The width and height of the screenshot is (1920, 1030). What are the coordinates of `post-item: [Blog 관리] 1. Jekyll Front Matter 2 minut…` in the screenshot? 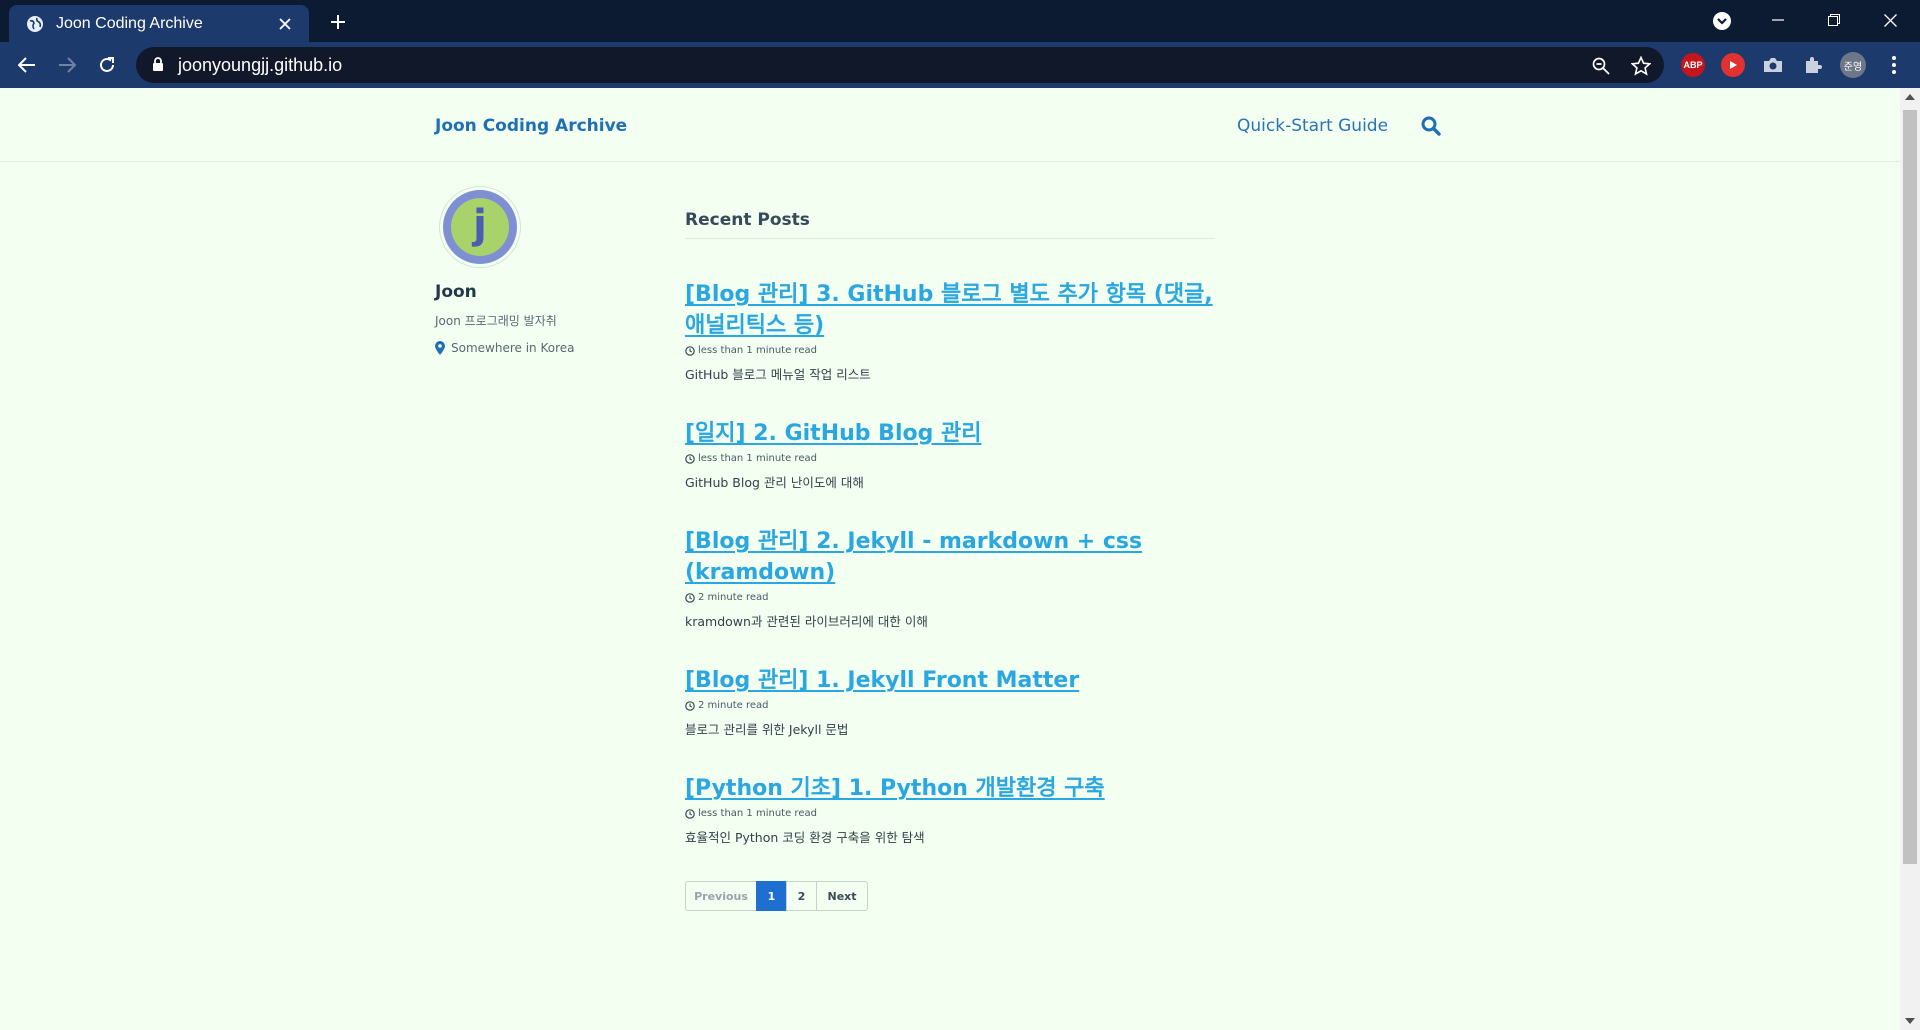 It's located at (950, 701).